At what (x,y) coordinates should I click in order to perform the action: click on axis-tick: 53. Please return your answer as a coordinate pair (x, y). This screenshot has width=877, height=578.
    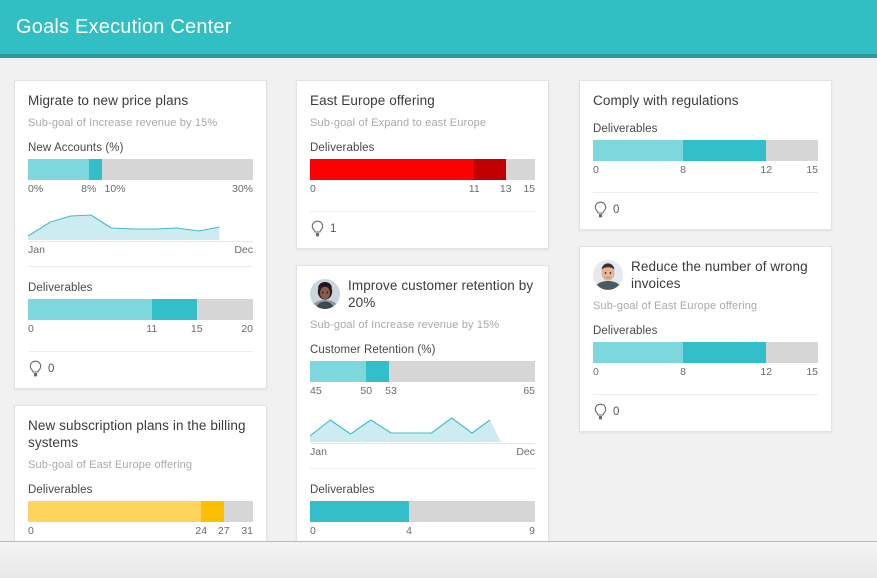
    Looking at the image, I should click on (391, 390).